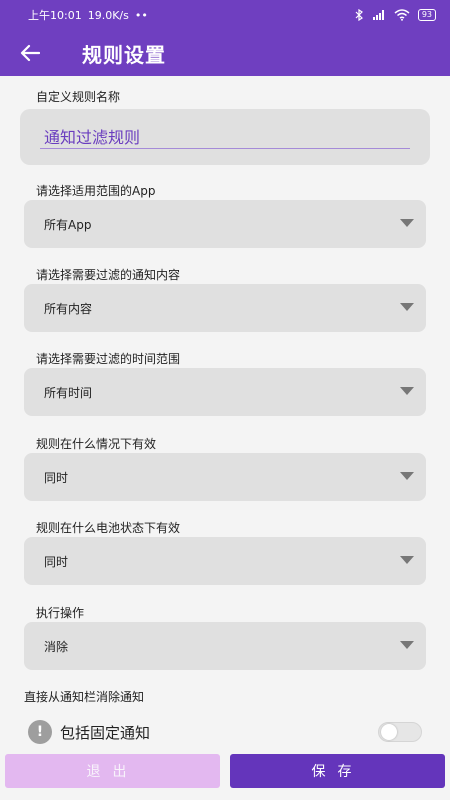 The width and height of the screenshot is (450, 800). What do you see at coordinates (225, 477) in the screenshot?
I see `condition-select: 同时` at bounding box center [225, 477].